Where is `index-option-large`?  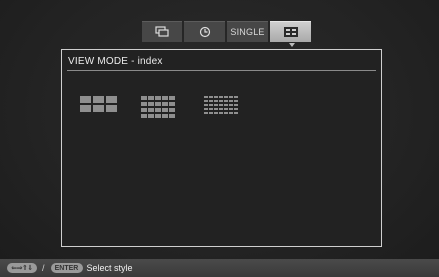
index-option-large is located at coordinates (98, 104).